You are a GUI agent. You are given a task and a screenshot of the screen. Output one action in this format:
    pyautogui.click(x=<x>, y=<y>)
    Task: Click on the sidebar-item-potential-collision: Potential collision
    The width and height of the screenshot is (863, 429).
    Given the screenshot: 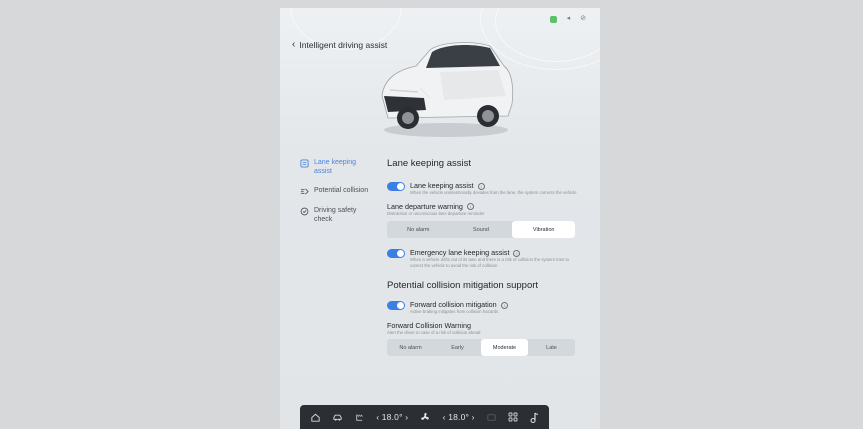 What is the action you would take?
    pyautogui.click(x=336, y=191)
    